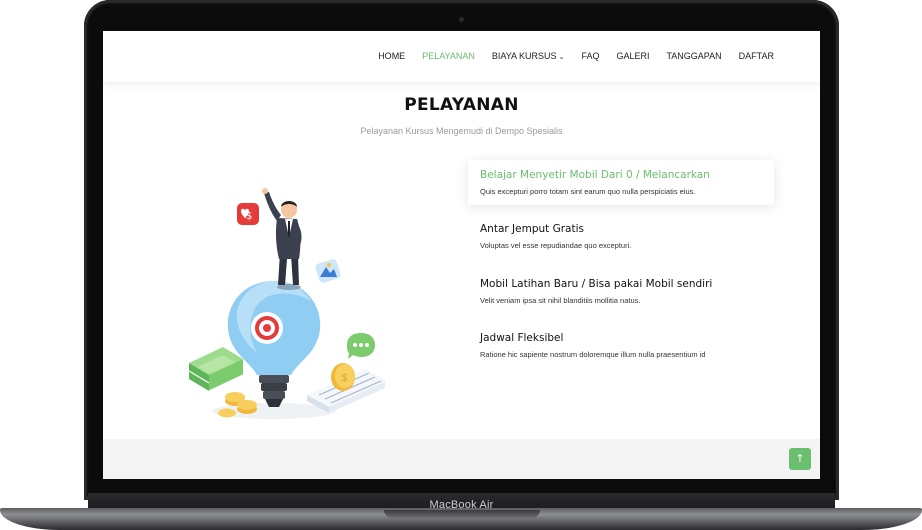 The width and height of the screenshot is (922, 530). Describe the element at coordinates (524, 56) in the screenshot. I see `nav-biaya-kursus-label: BIAYA KURSUS` at that location.